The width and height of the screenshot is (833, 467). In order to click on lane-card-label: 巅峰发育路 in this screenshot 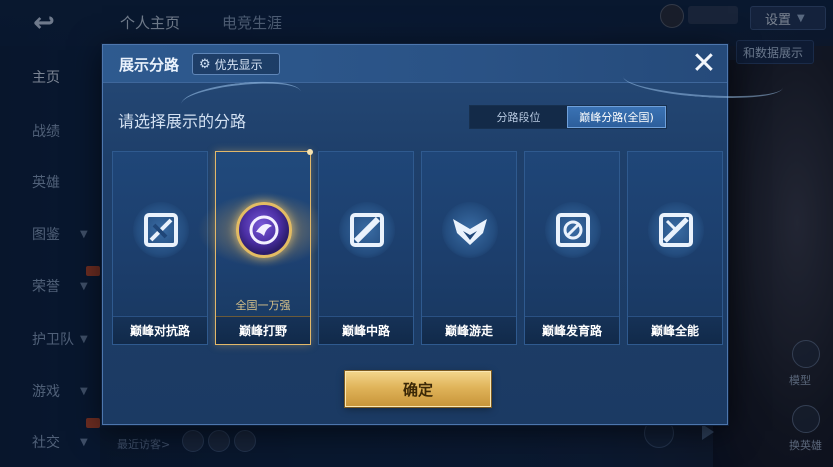, I will do `click(572, 330)`.